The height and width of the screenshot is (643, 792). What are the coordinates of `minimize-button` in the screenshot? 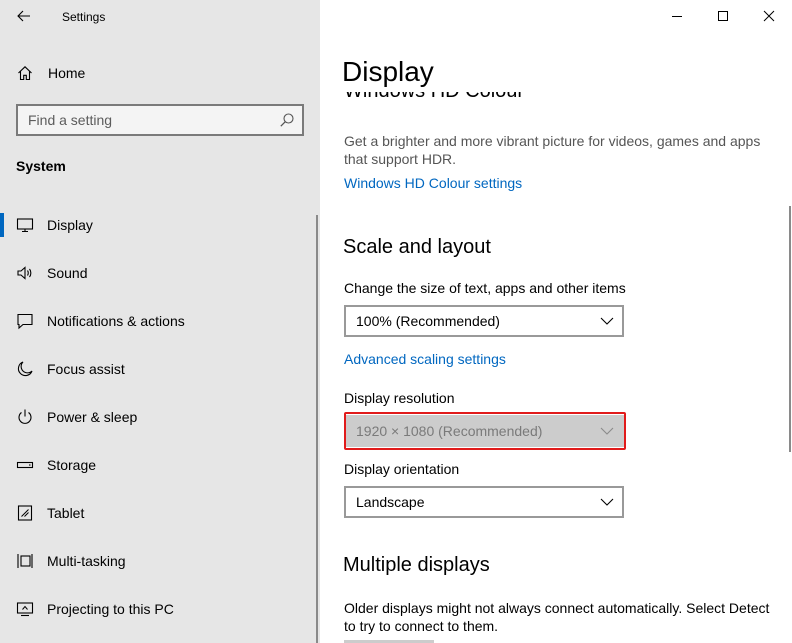 It's located at (677, 16).